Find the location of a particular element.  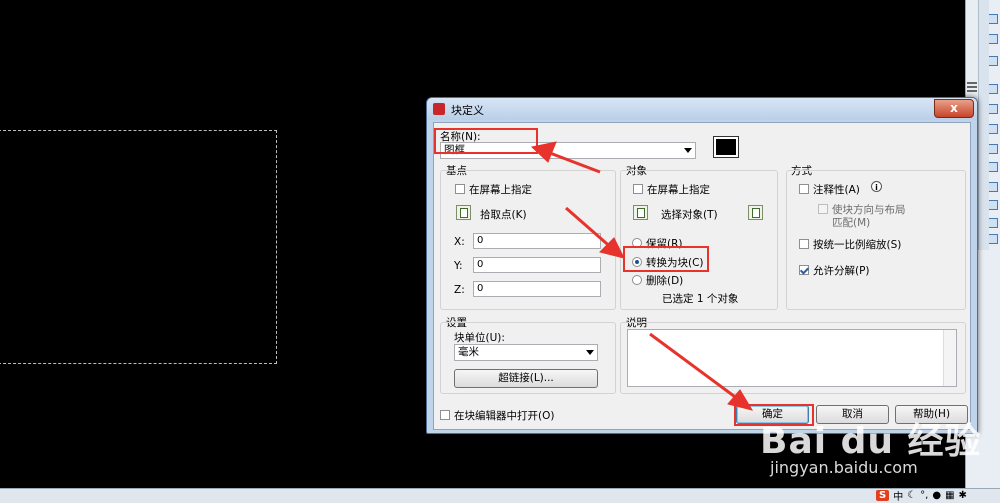

punctuation-icon: °, is located at coordinates (924, 495).